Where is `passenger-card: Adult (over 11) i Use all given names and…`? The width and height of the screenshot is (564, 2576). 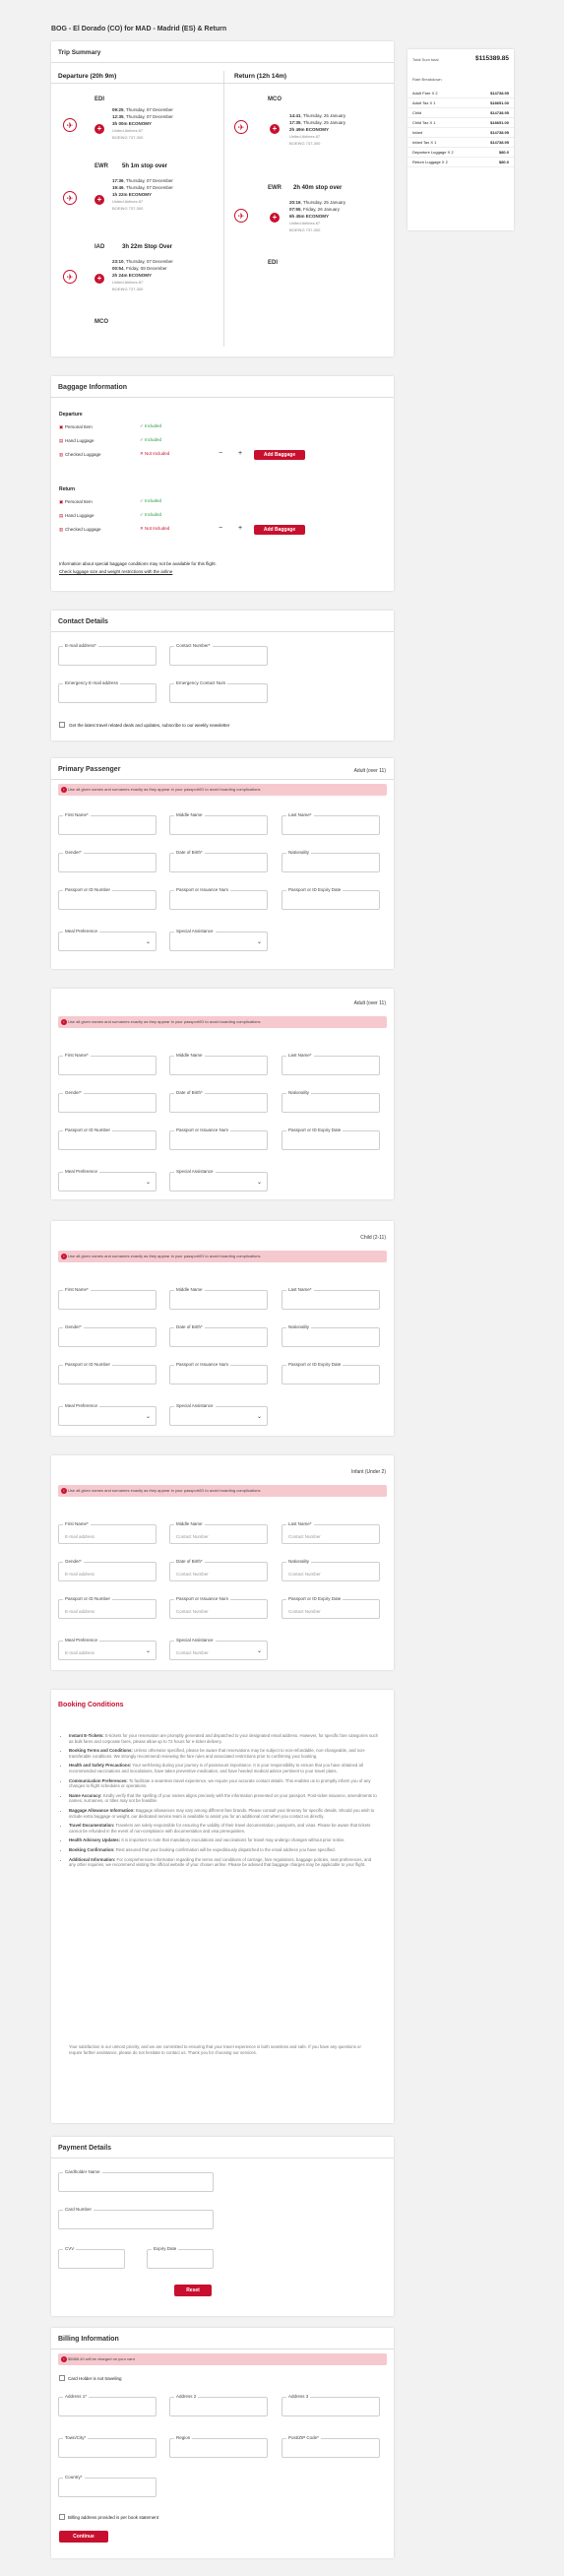 passenger-card: Adult (over 11) i Use all given names and… is located at coordinates (222, 1094).